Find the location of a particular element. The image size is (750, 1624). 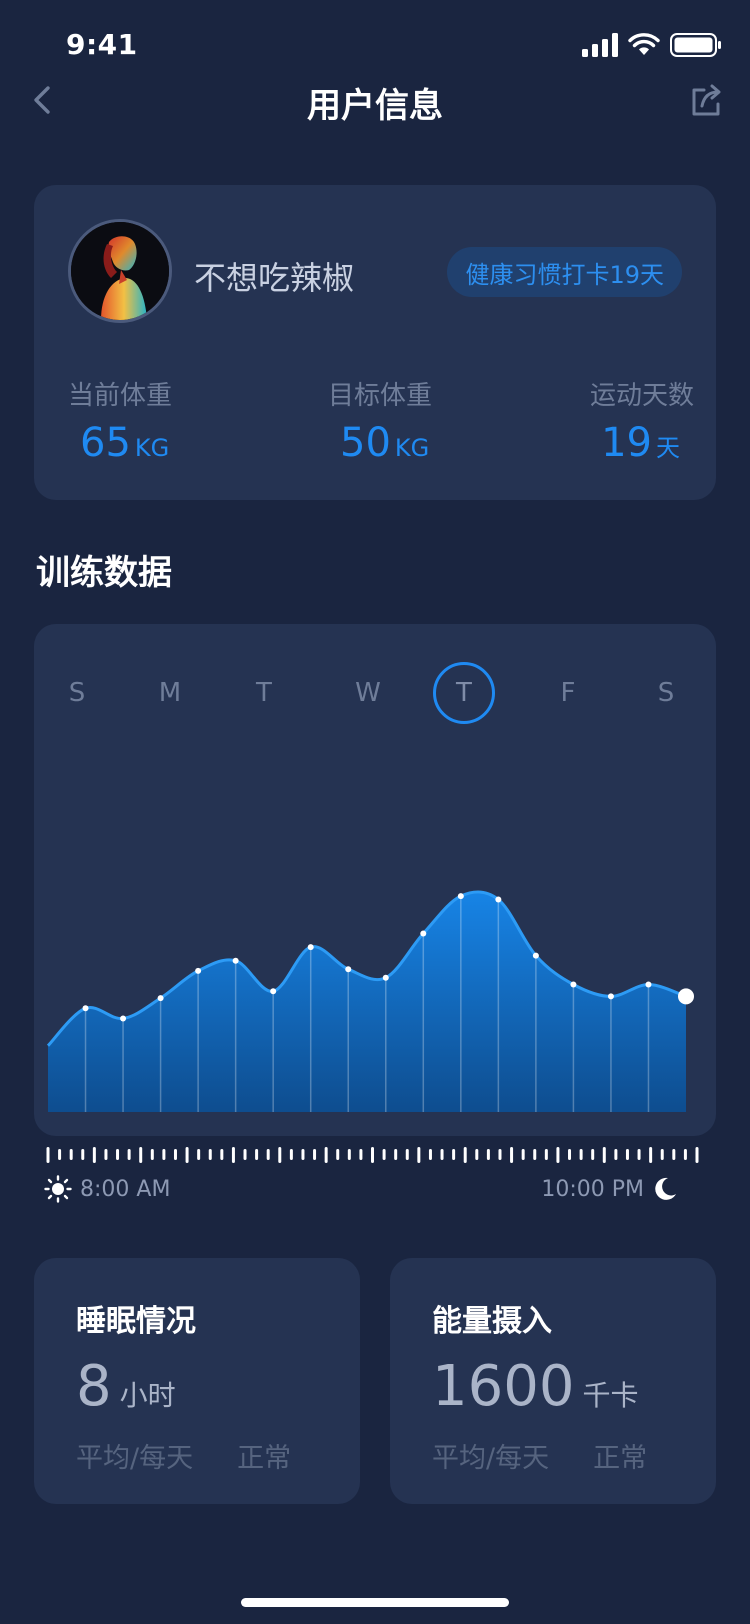

sleep-title: 睡眠情况 is located at coordinates (136, 1321).